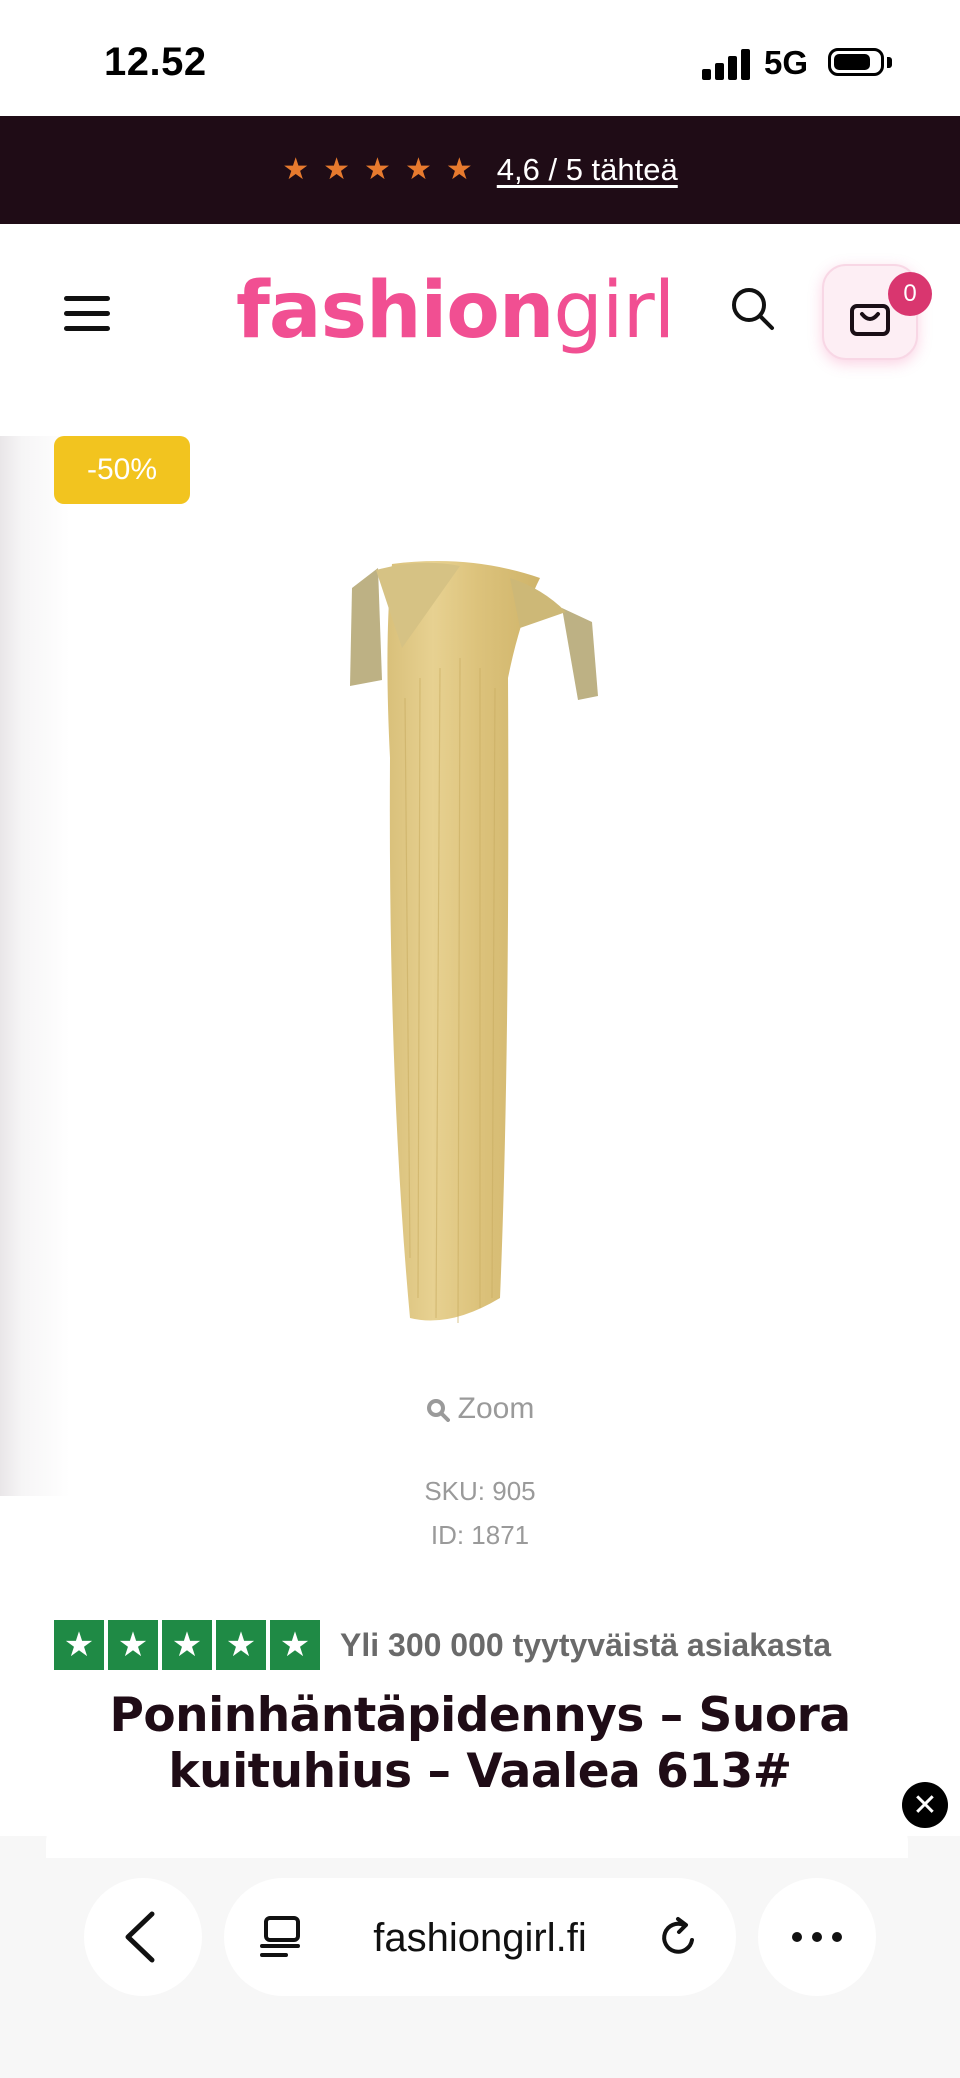  Describe the element at coordinates (480, 1535) in the screenshot. I see `product-id: ID: 1871` at that location.